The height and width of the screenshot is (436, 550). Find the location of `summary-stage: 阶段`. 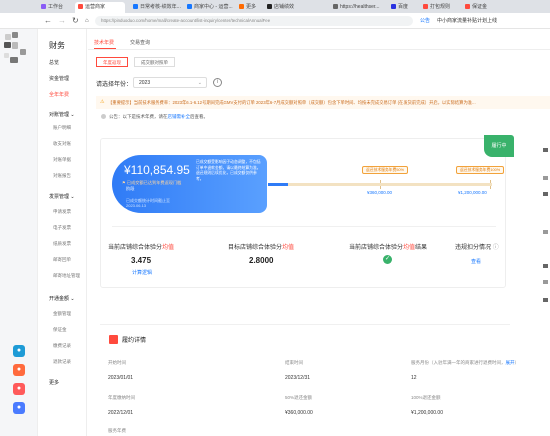

summary-stage: 阶段 is located at coordinates (130, 188).